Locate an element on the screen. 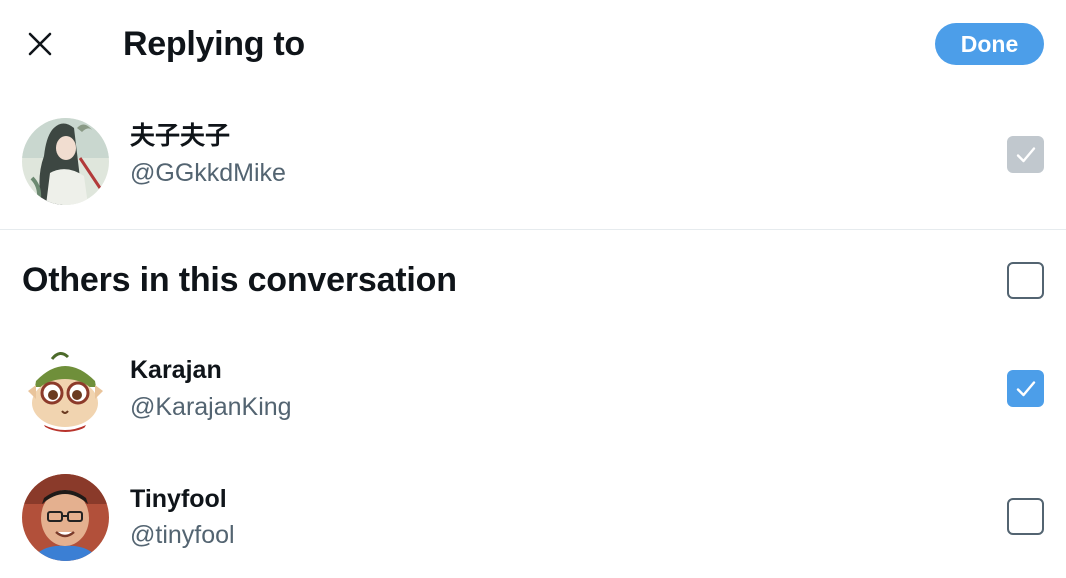 Image resolution: width=1066 pixels, height=578 pixels. user-checkbox-karajan is located at coordinates (1025, 388).